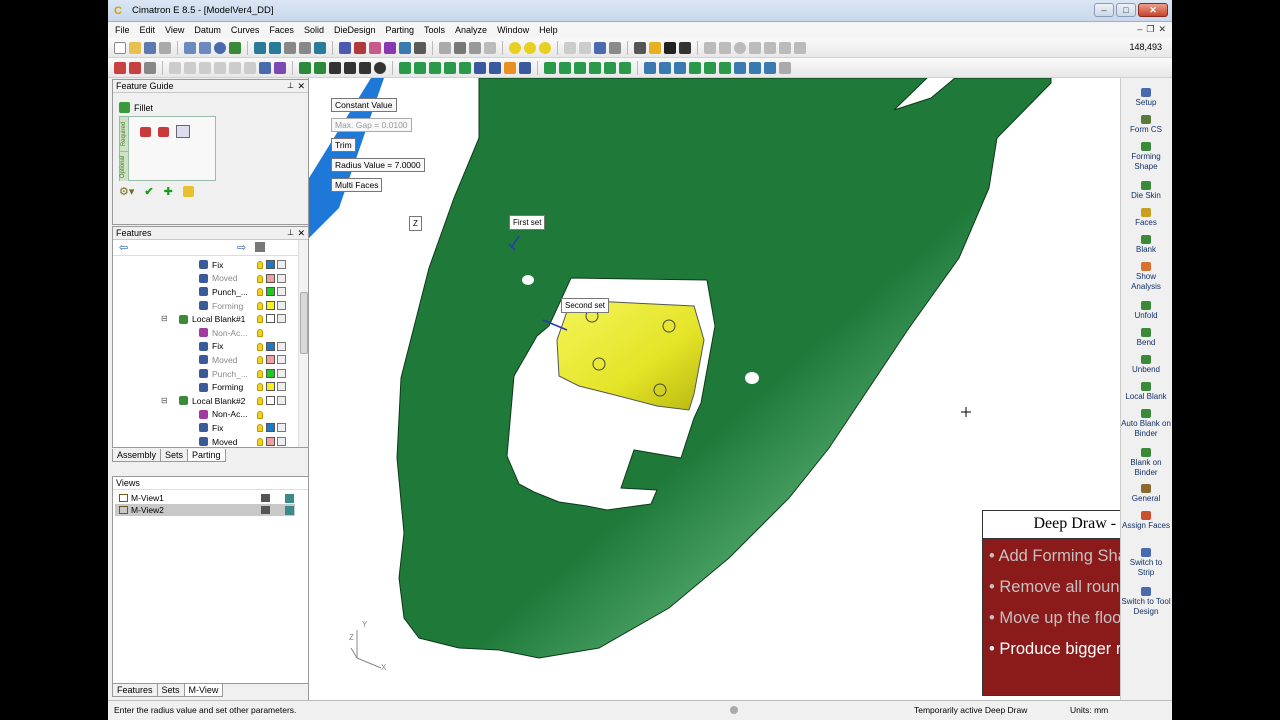  I want to click on project-curve-icon, so click(435, 67).